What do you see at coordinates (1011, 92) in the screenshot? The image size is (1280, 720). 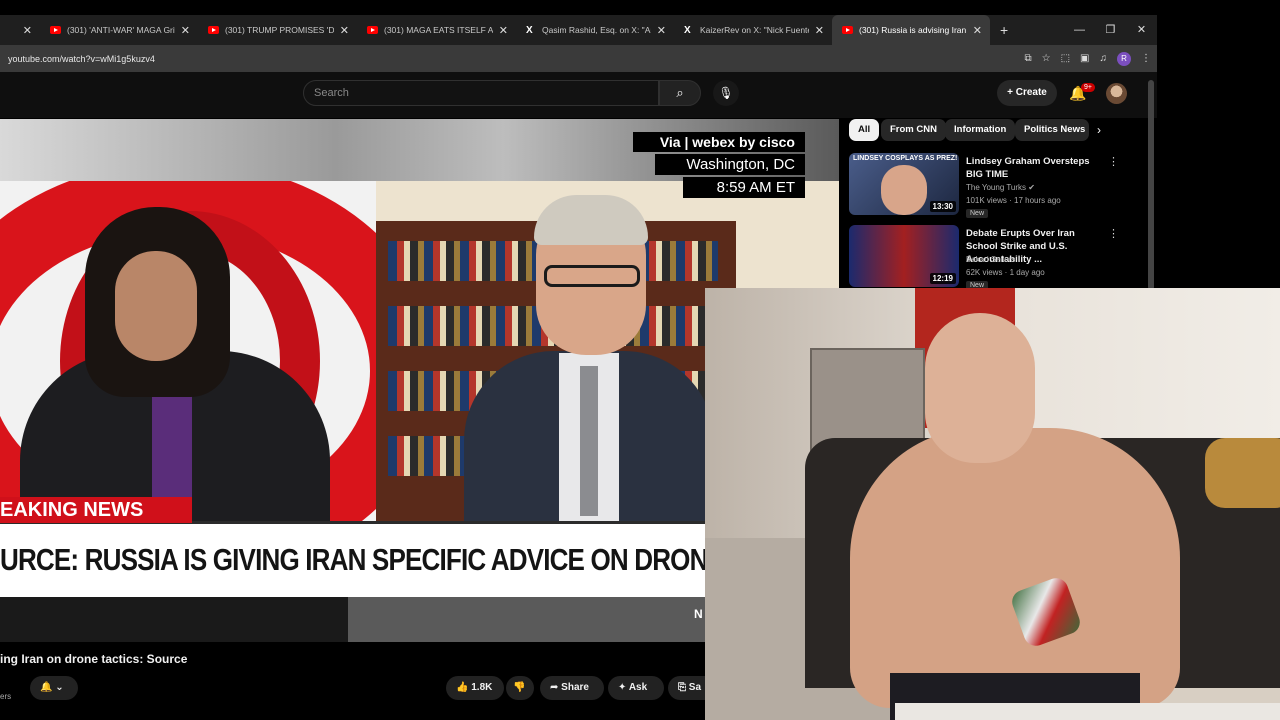 I see `plus-icon: +` at bounding box center [1011, 92].